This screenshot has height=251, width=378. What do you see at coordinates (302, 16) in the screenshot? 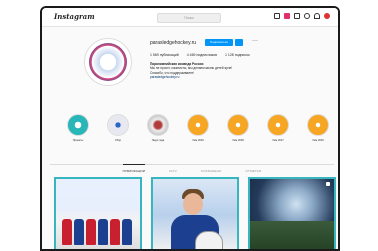
I see `nav-icons` at bounding box center [302, 16].